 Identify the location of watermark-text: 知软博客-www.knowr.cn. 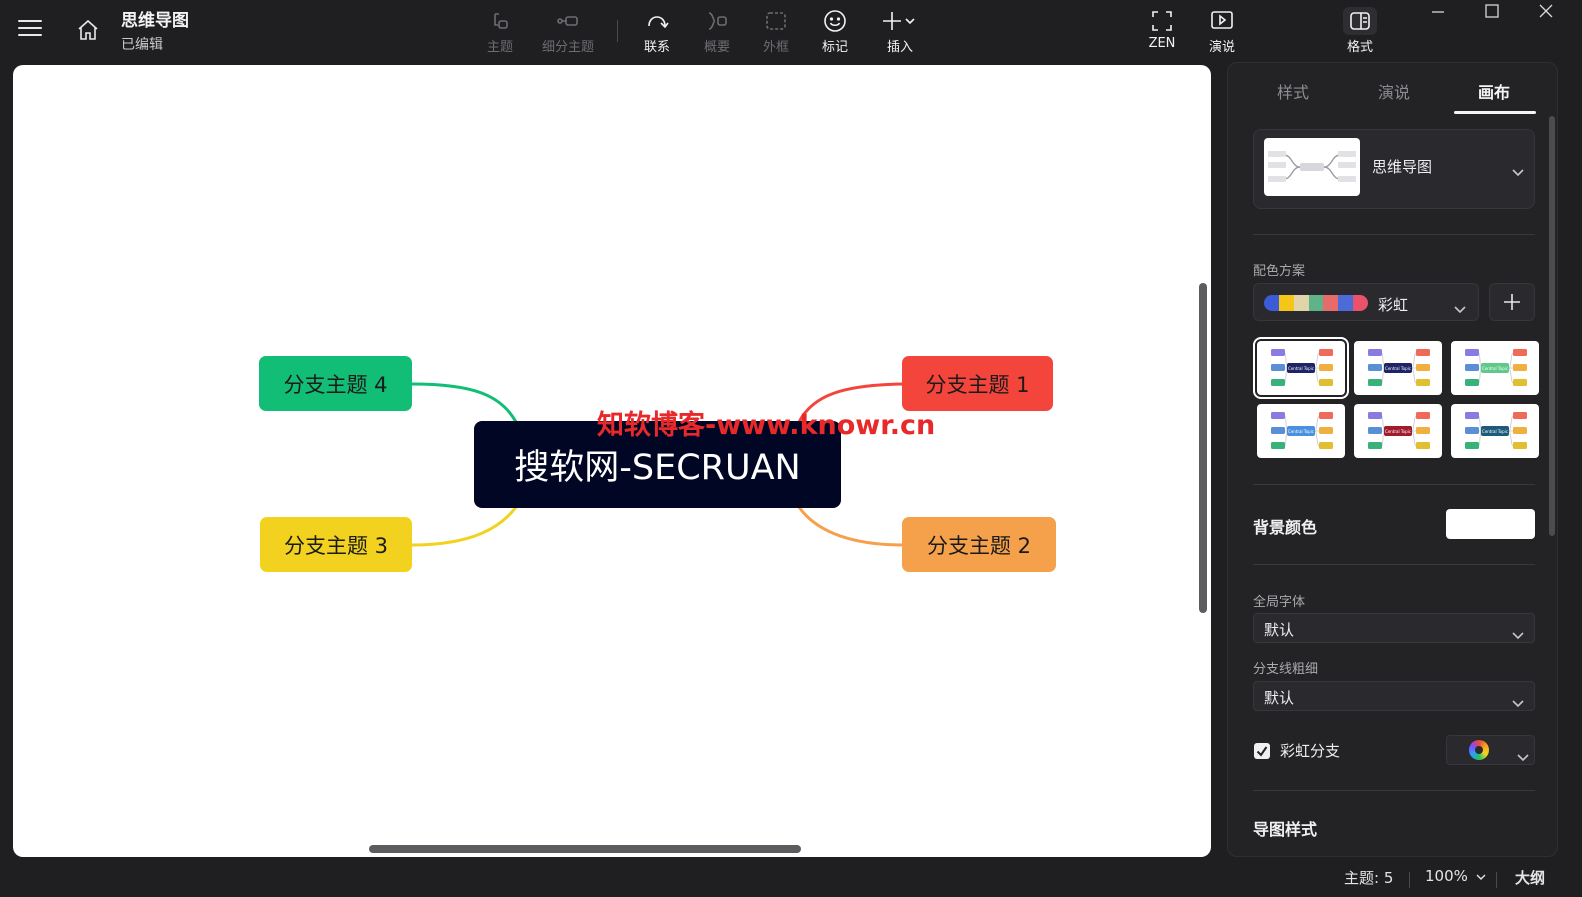
(766, 425).